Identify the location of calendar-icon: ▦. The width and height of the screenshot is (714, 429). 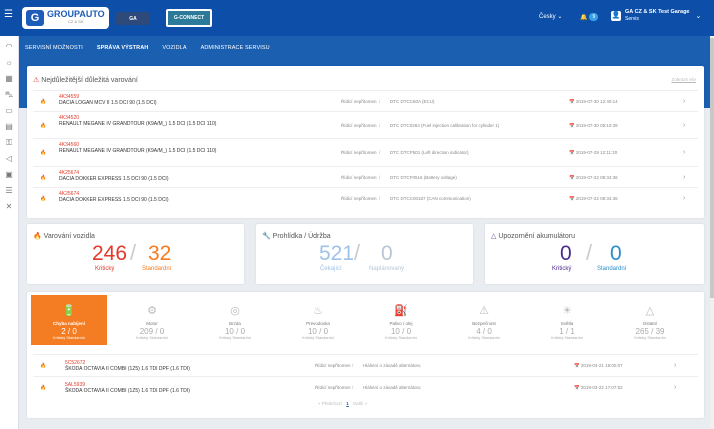
(9, 79).